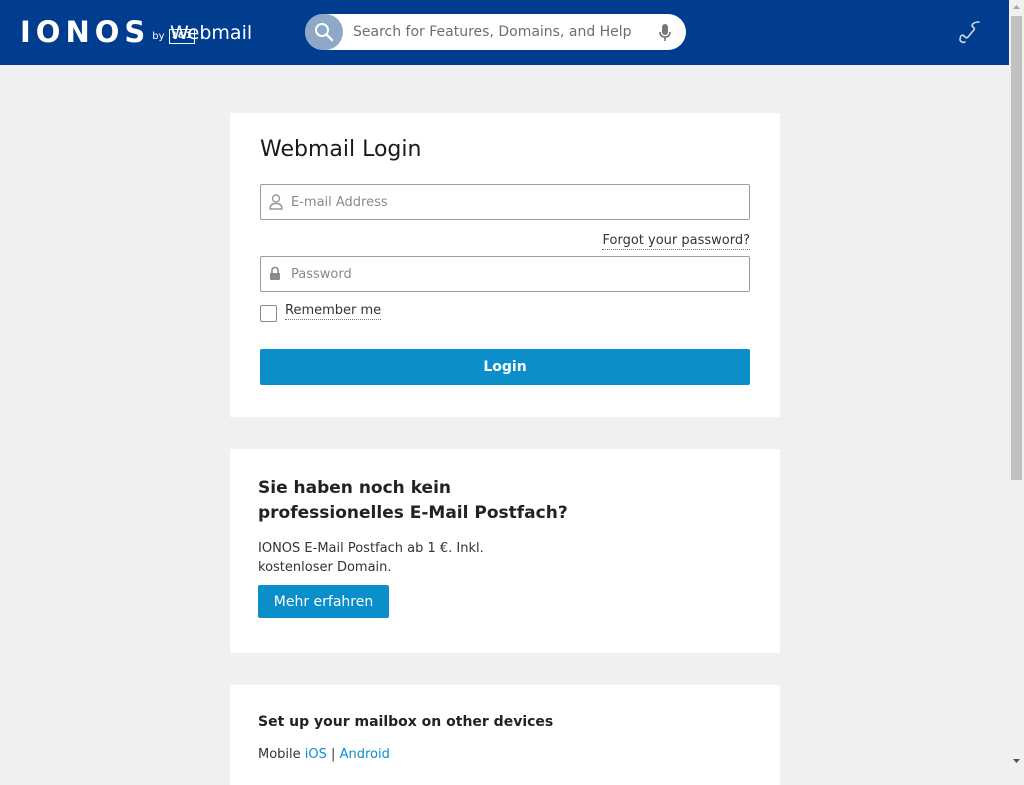 The image size is (1024, 785). Describe the element at coordinates (511, 202) in the screenshot. I see `email-input` at that location.